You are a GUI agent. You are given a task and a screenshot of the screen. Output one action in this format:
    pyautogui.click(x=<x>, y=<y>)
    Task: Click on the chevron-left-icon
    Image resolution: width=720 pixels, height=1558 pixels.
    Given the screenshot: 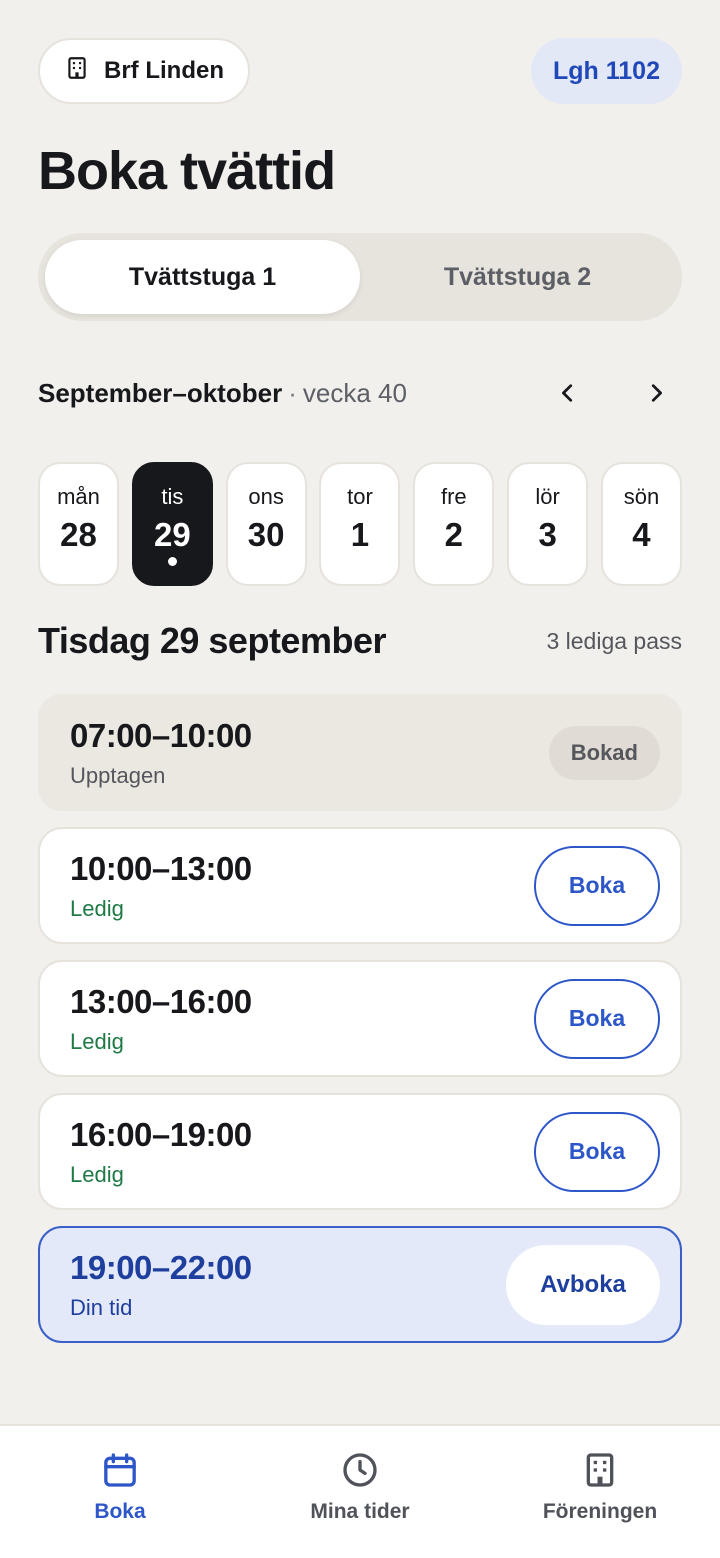 What is the action you would take?
    pyautogui.click(x=567, y=393)
    